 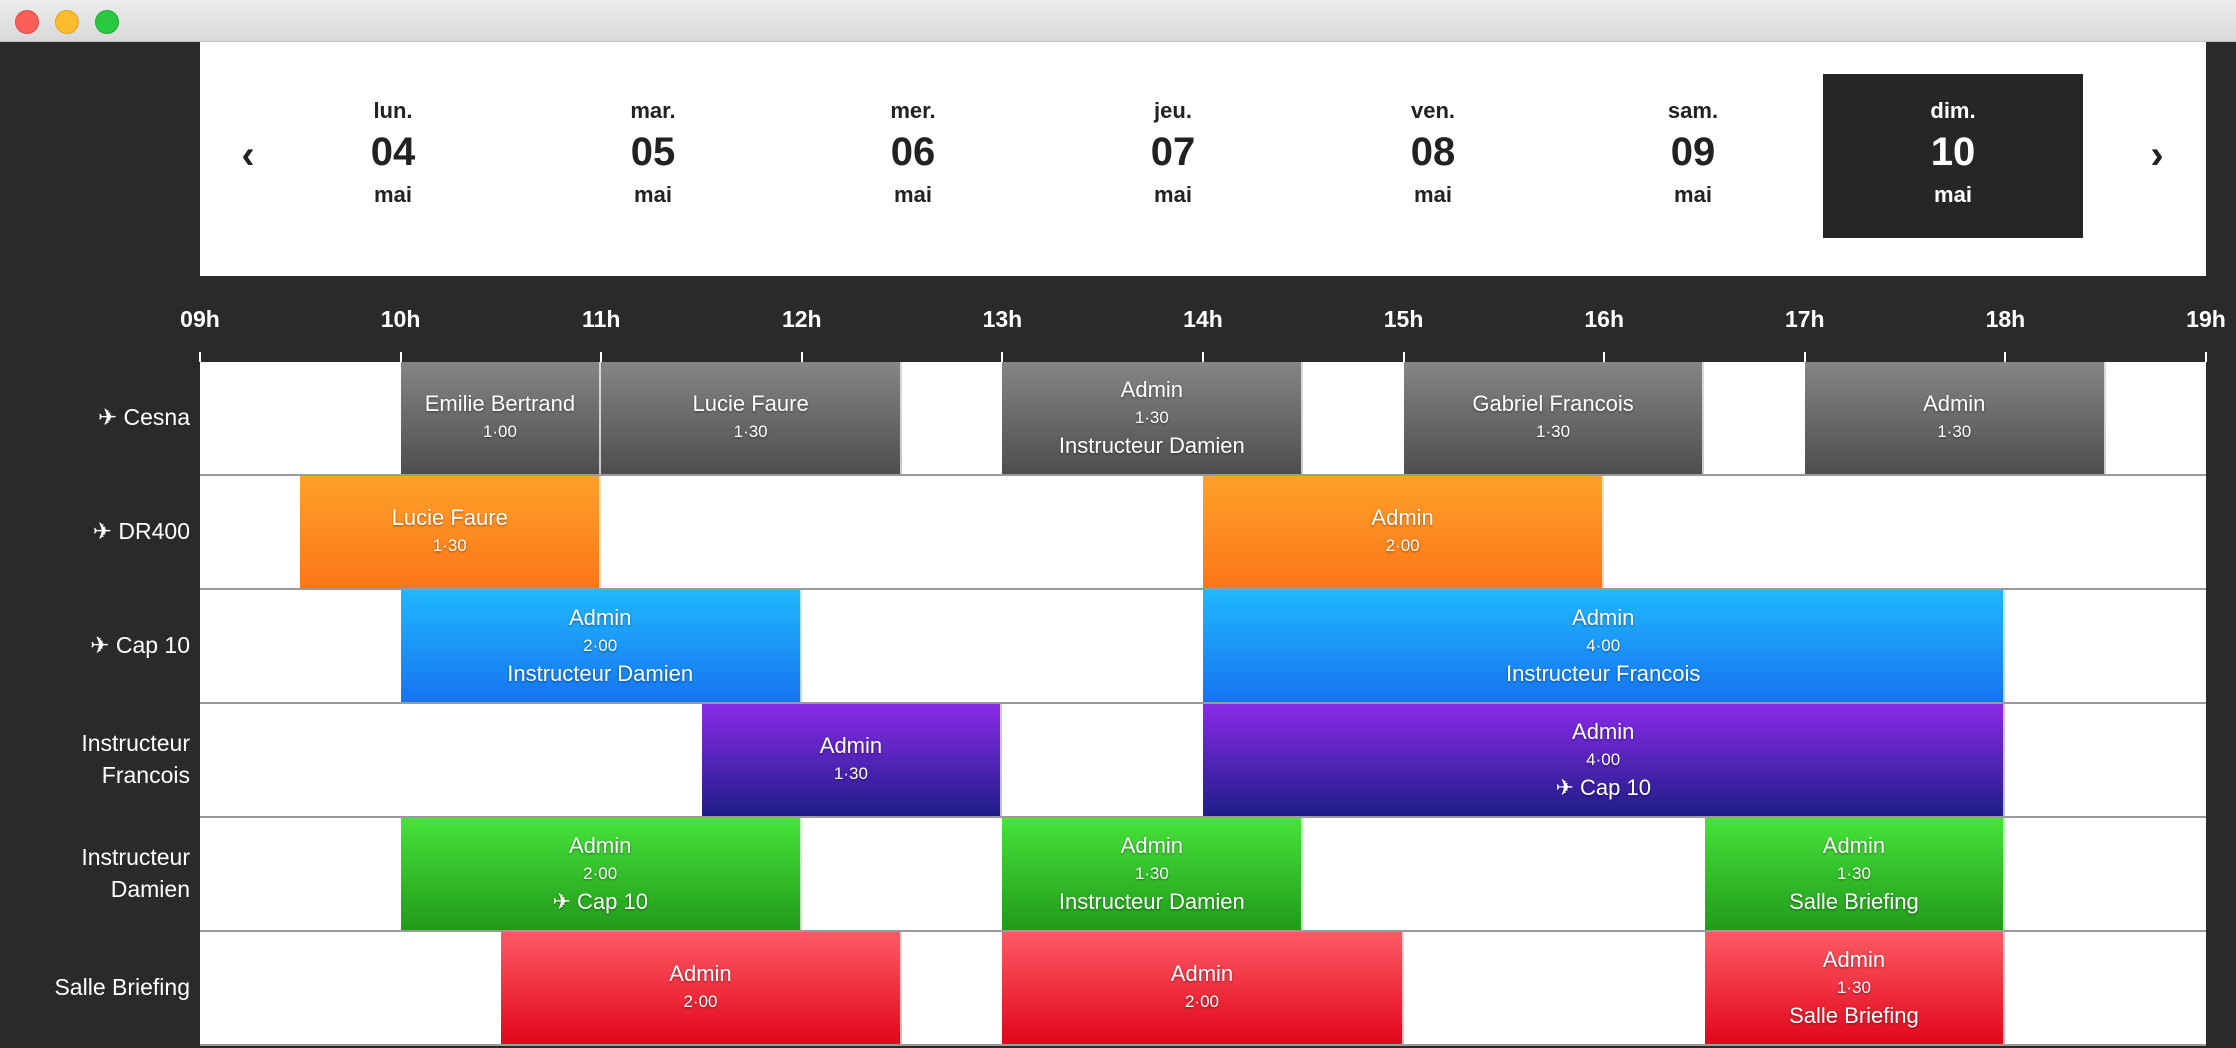 I want to click on event-subtitle: Instructeur Francois, so click(x=1603, y=673).